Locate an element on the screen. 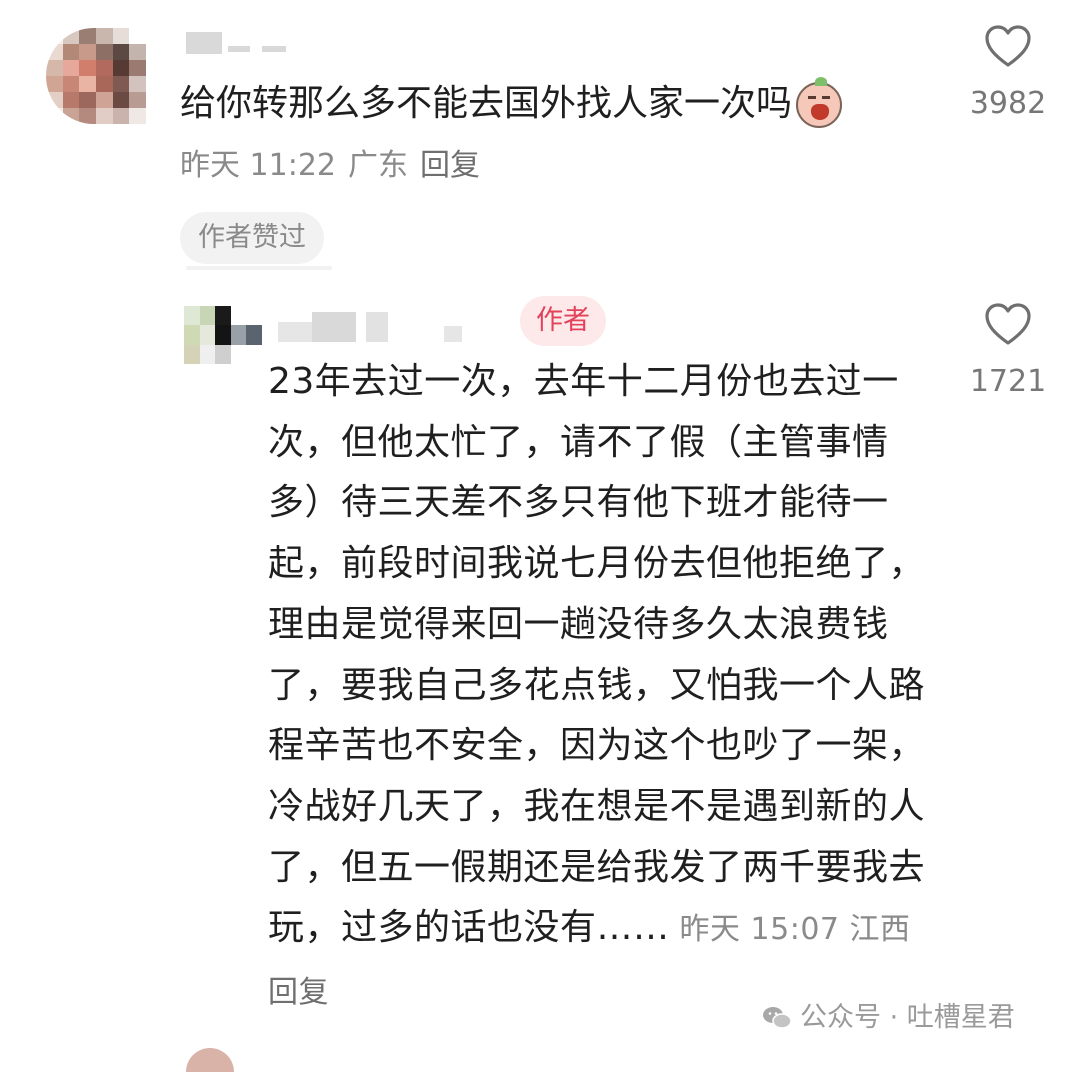 This screenshot has width=1080, height=1072. author-badge: 作者 is located at coordinates (563, 321).